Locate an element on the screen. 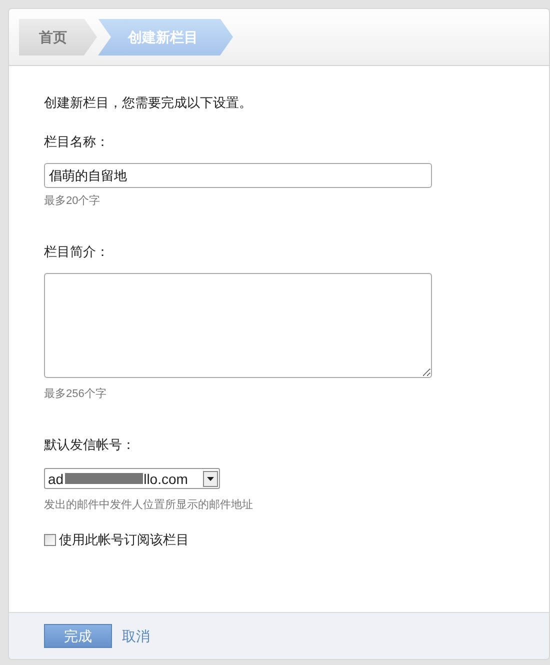  intro-text: 创建新栏目，您需要完成以下设置。 is located at coordinates (148, 103).